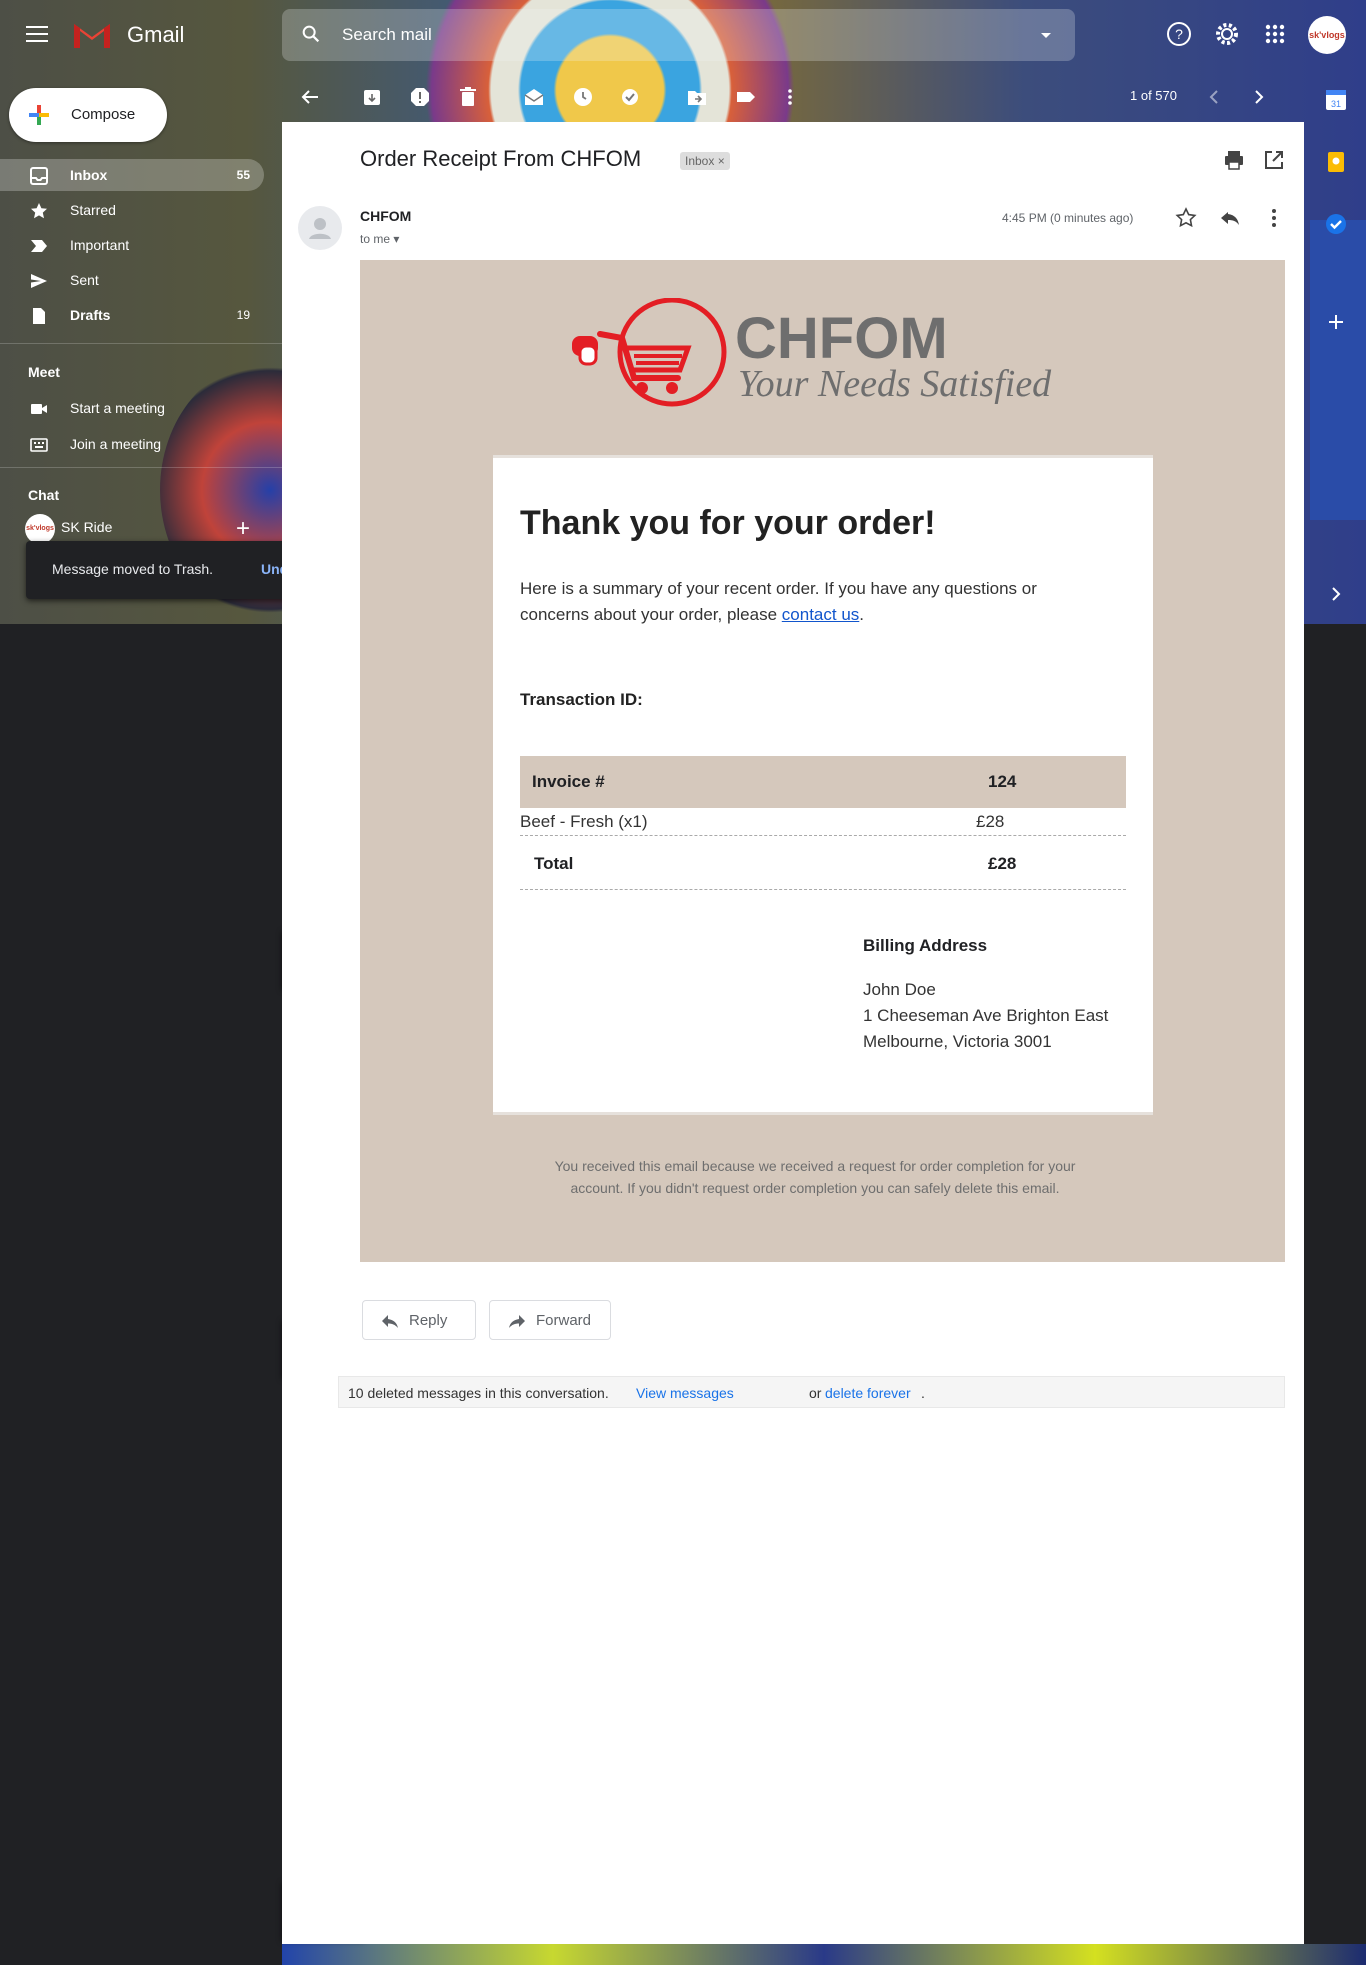  What do you see at coordinates (1259, 97) in the screenshot?
I see `older-chevron-icon` at bounding box center [1259, 97].